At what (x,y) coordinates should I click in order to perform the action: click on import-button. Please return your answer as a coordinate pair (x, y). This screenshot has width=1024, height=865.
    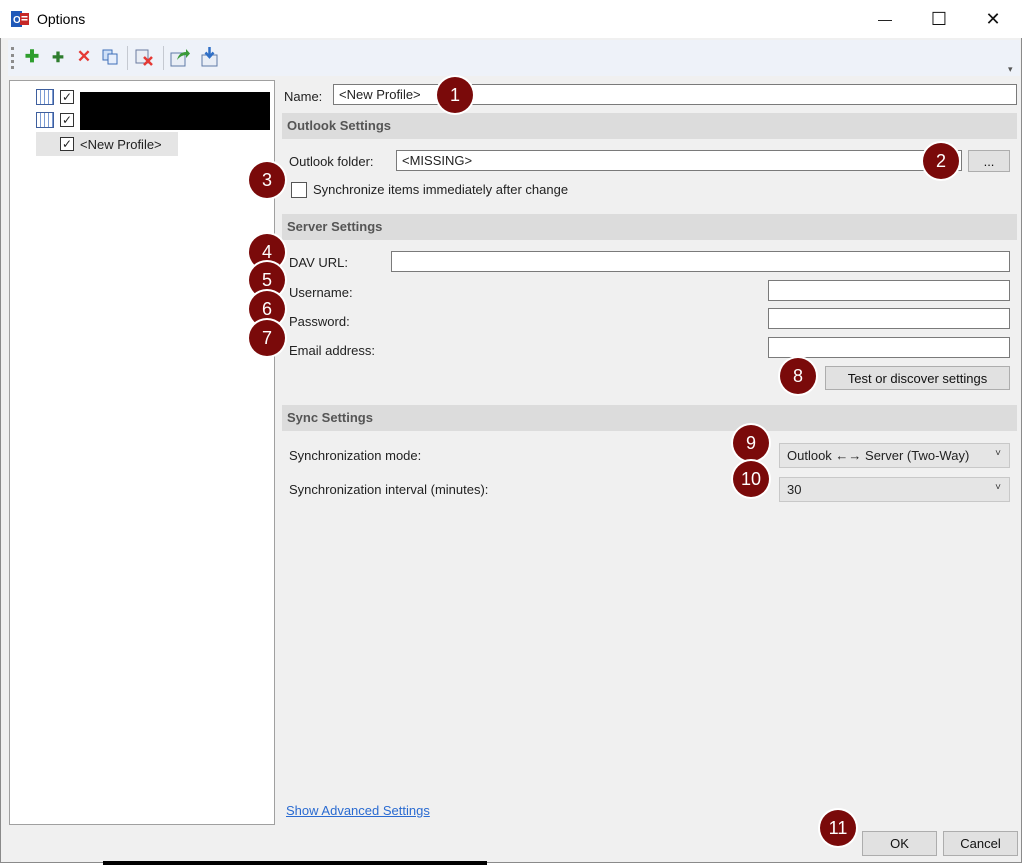
    Looking at the image, I should click on (210, 57).